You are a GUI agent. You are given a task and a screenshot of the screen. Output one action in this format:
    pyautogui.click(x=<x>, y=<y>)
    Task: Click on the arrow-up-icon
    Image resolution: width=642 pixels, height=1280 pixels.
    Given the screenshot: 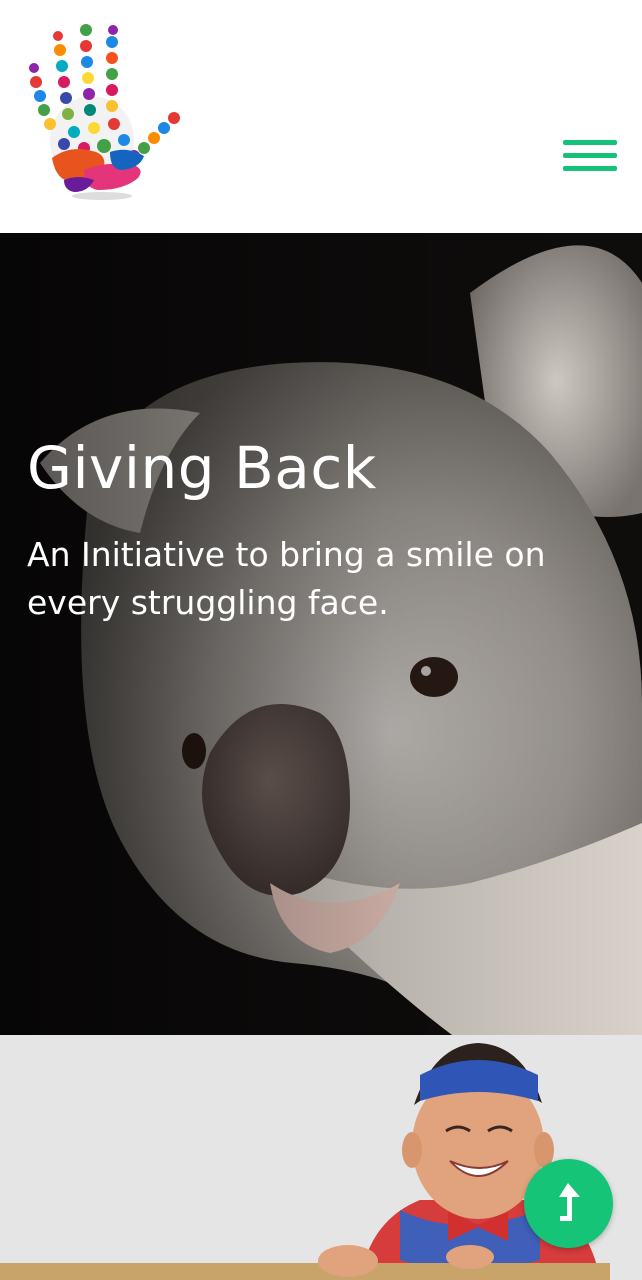 What is the action you would take?
    pyautogui.click(x=569, y=1202)
    